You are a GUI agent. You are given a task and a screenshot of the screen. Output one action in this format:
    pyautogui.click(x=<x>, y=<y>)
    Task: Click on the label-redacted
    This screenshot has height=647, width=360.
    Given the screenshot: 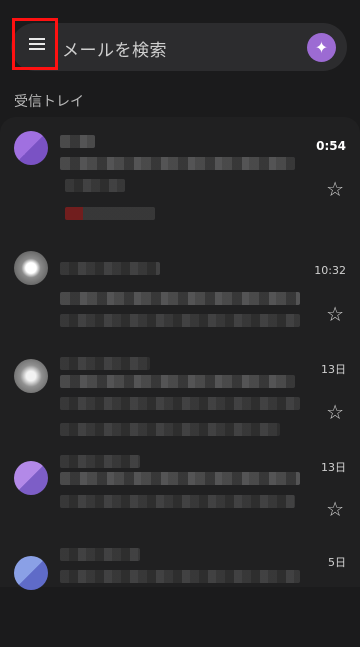 What is the action you would take?
    pyautogui.click(x=110, y=213)
    